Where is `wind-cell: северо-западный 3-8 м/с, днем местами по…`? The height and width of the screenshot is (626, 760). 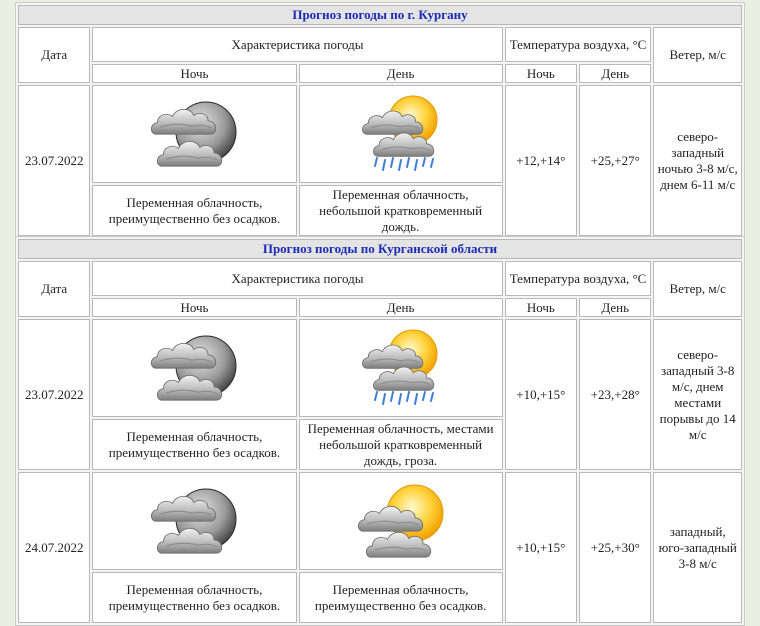
wind-cell: северо-западный 3-8 м/с, днем местами по… is located at coordinates (697, 394).